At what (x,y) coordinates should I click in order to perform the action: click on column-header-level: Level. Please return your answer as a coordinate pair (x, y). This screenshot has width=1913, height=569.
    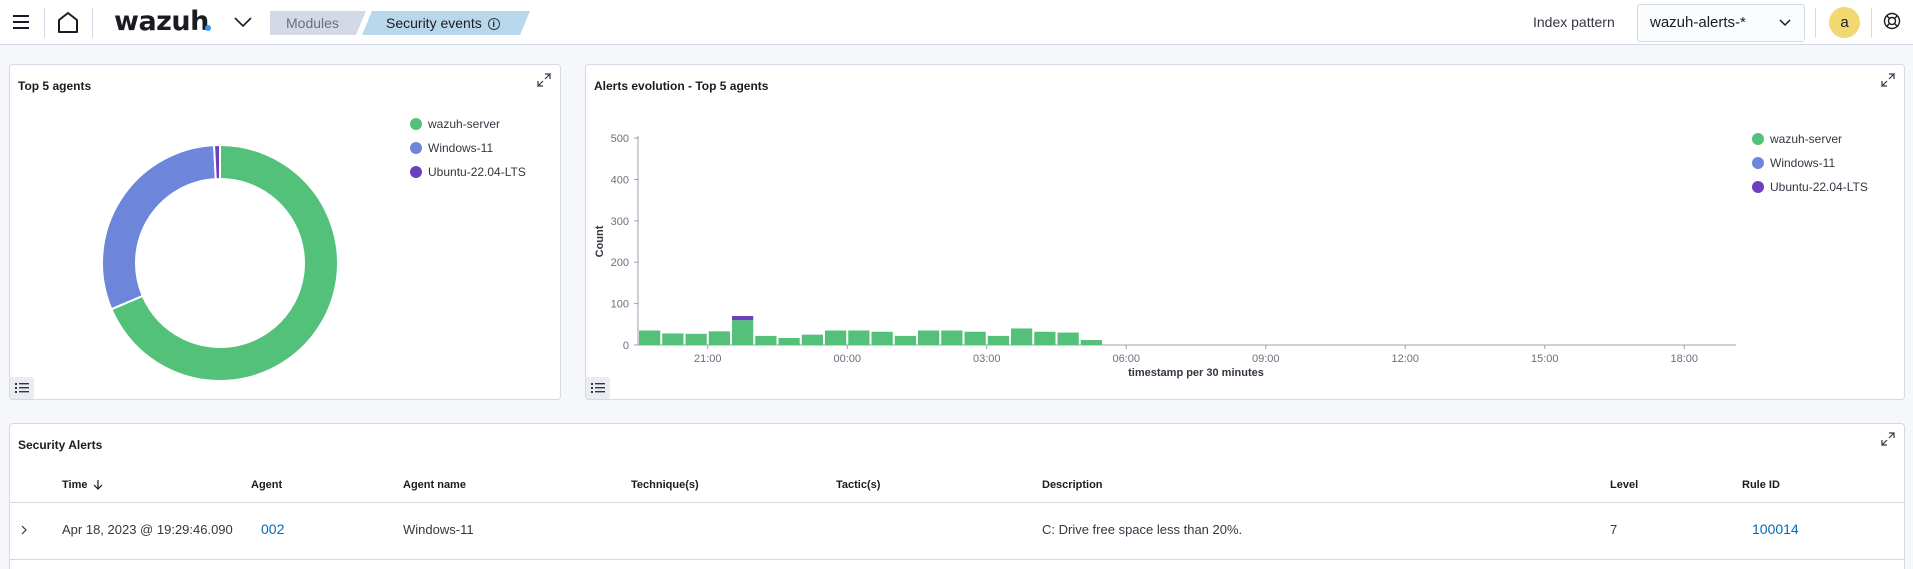
    Looking at the image, I should click on (1624, 485).